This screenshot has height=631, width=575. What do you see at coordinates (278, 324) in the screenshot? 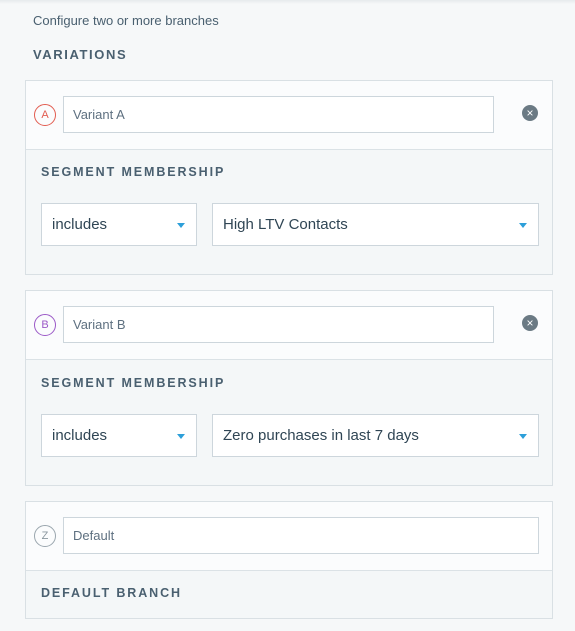
I see `variant-name-input-b` at bounding box center [278, 324].